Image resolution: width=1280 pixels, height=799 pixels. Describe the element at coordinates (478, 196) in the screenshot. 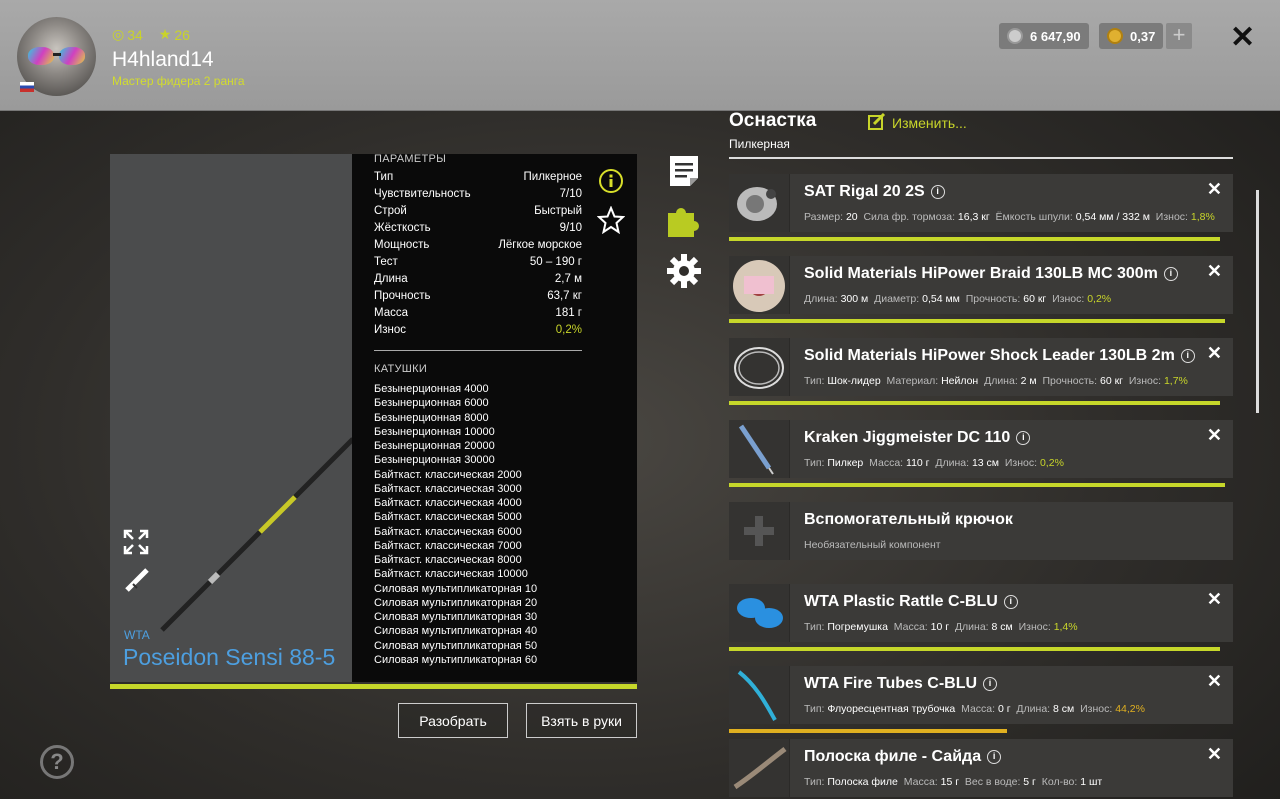

I see `param-row: Чувствительность 7/10` at that location.